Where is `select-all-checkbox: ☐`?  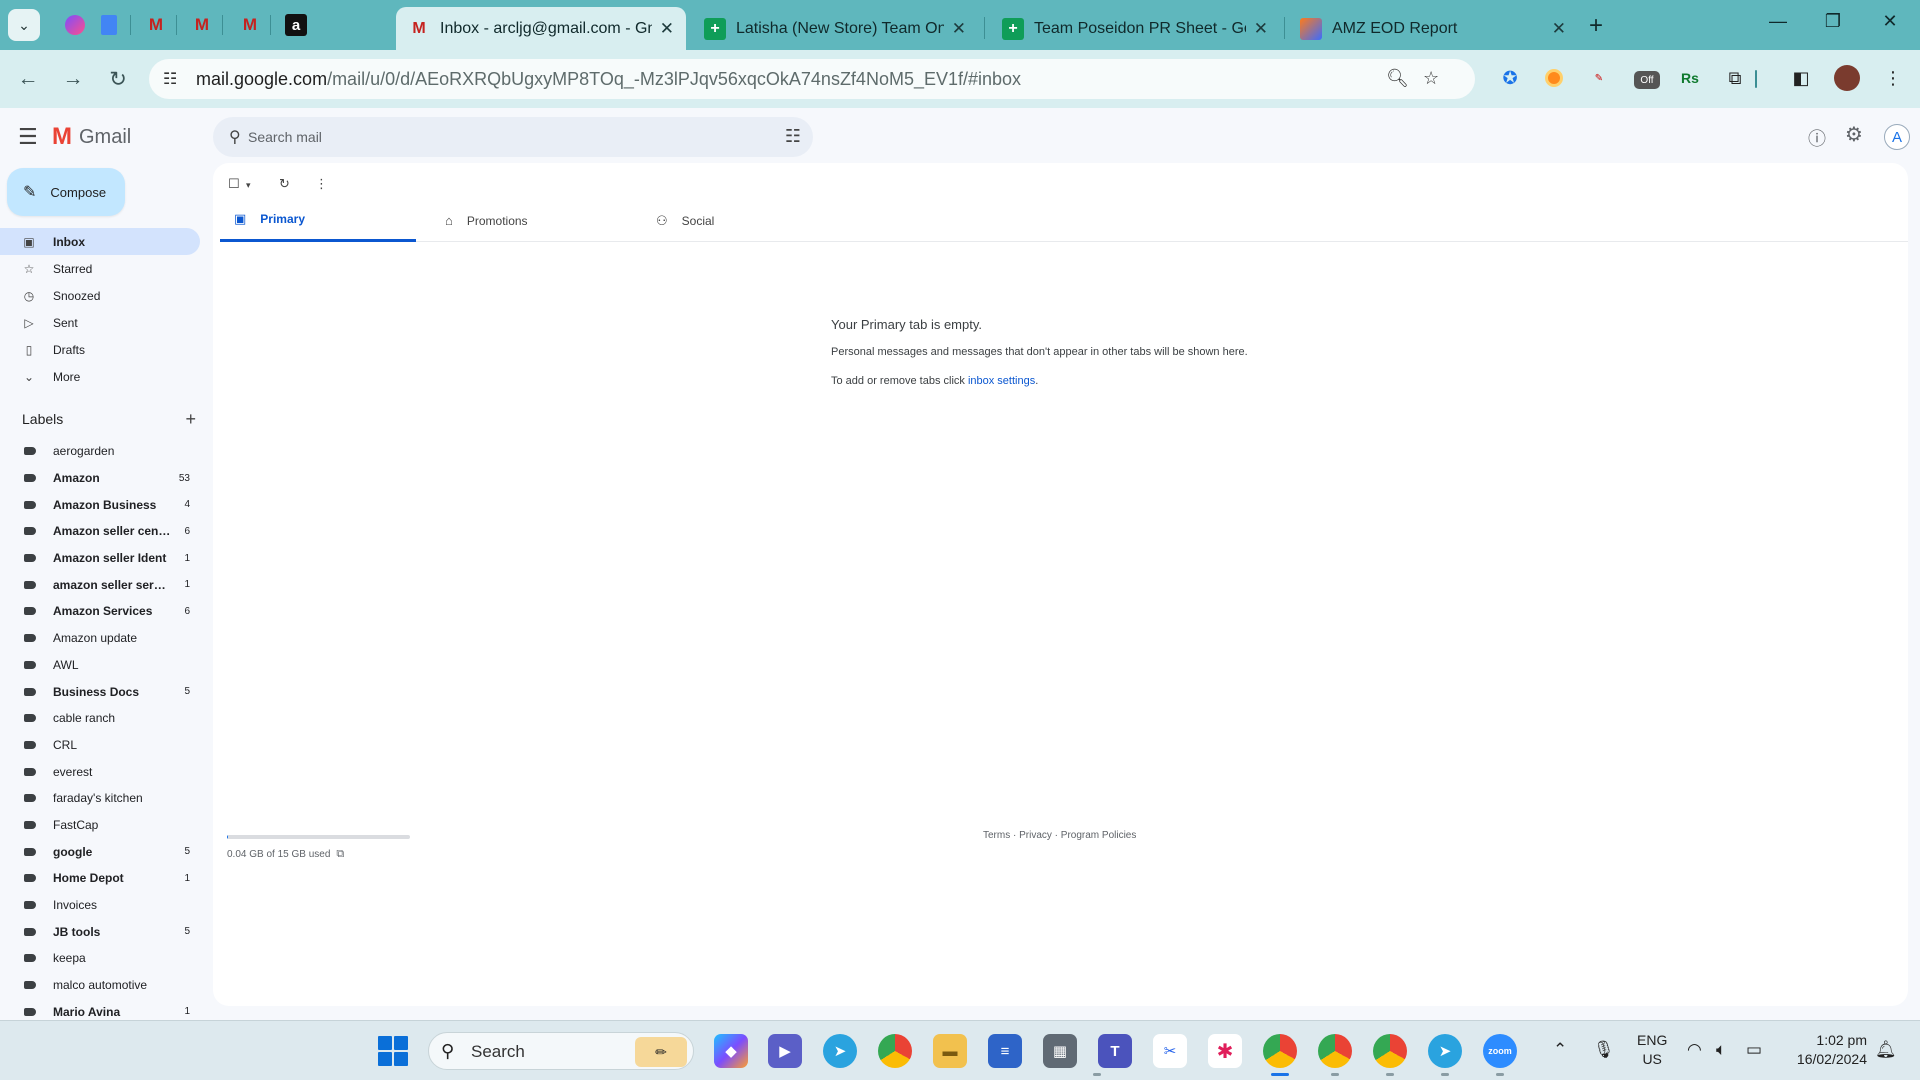
select-all-checkbox: ☐ is located at coordinates (234, 184).